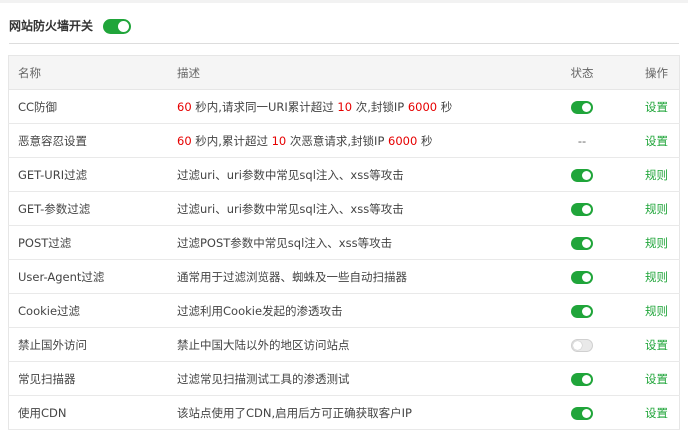 Image resolution: width=688 pixels, height=430 pixels. Describe the element at coordinates (263, 344) in the screenshot. I see `rule-description-text: 禁止中国大陆以外的地区访问站点` at that location.